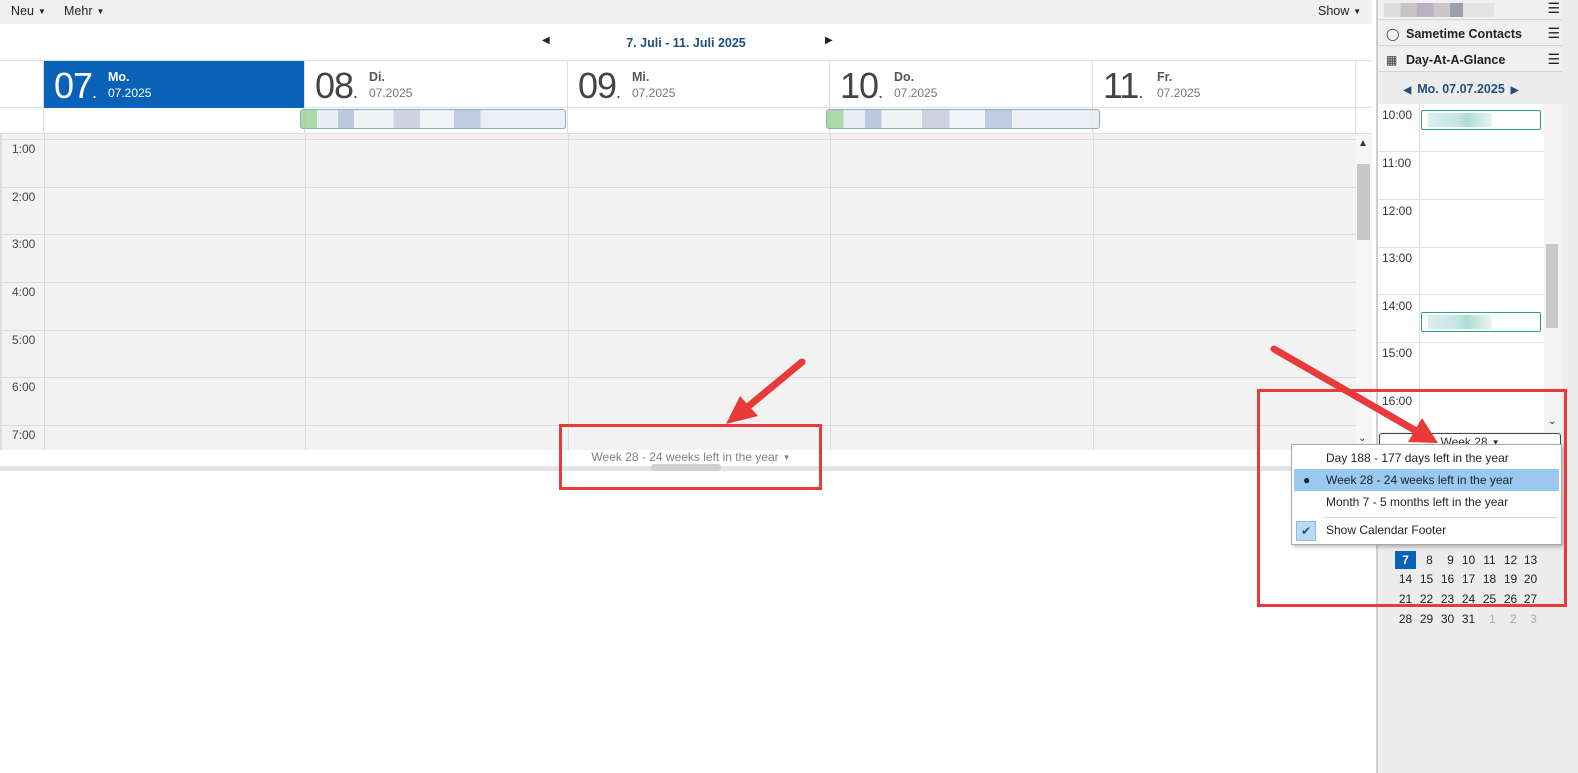  Describe the element at coordinates (1363, 143) in the screenshot. I see `scroll-up-icon: ▲` at that location.